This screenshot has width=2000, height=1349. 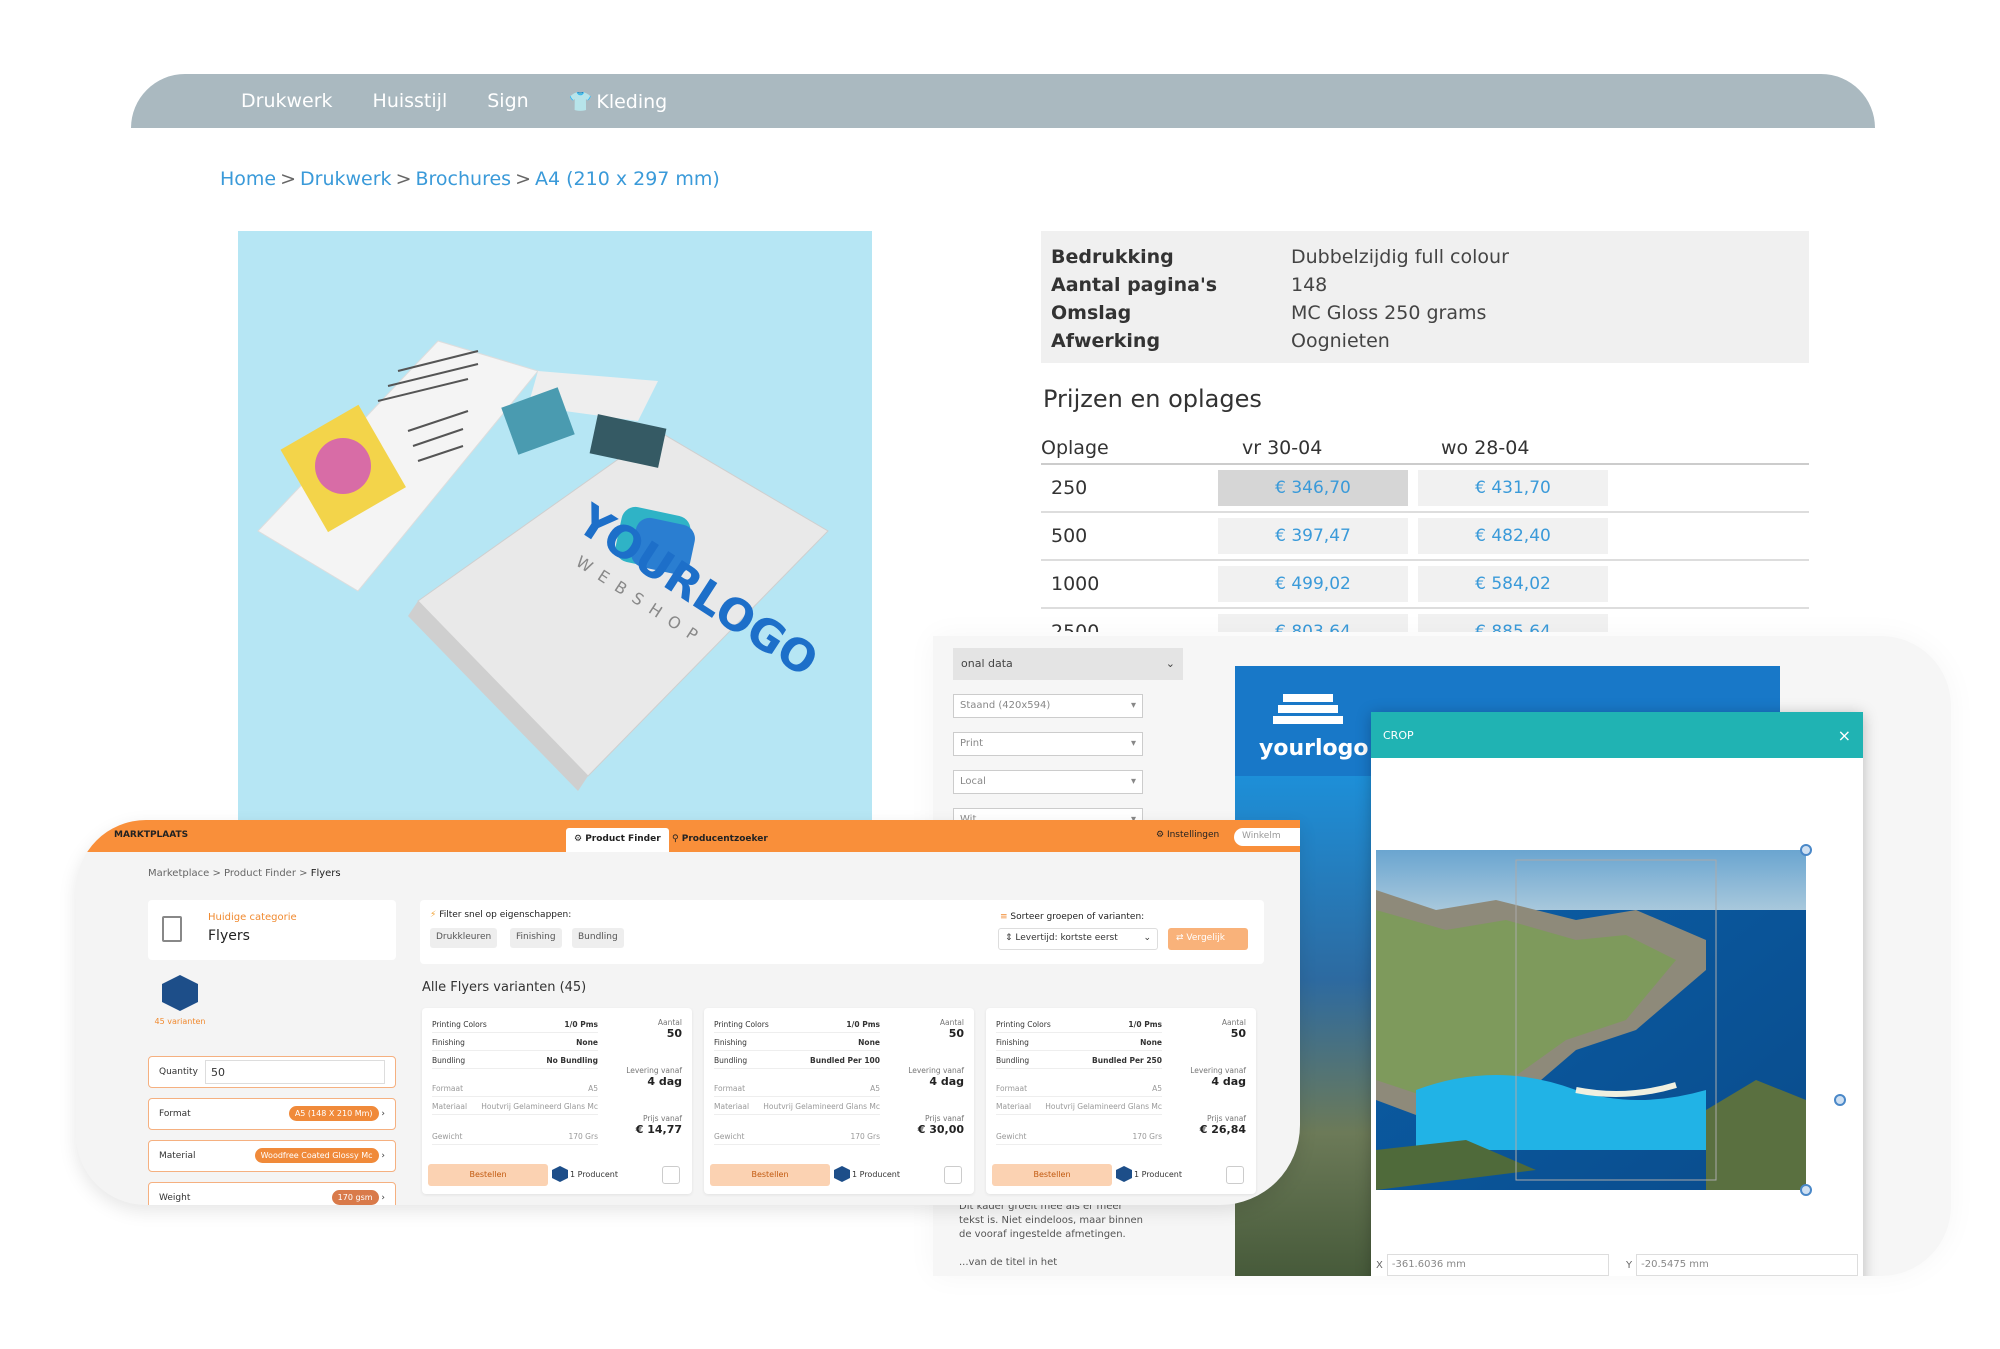 What do you see at coordinates (272, 1114) in the screenshot?
I see `filter-format: Format A5 (148 X 210 Mm) ›` at bounding box center [272, 1114].